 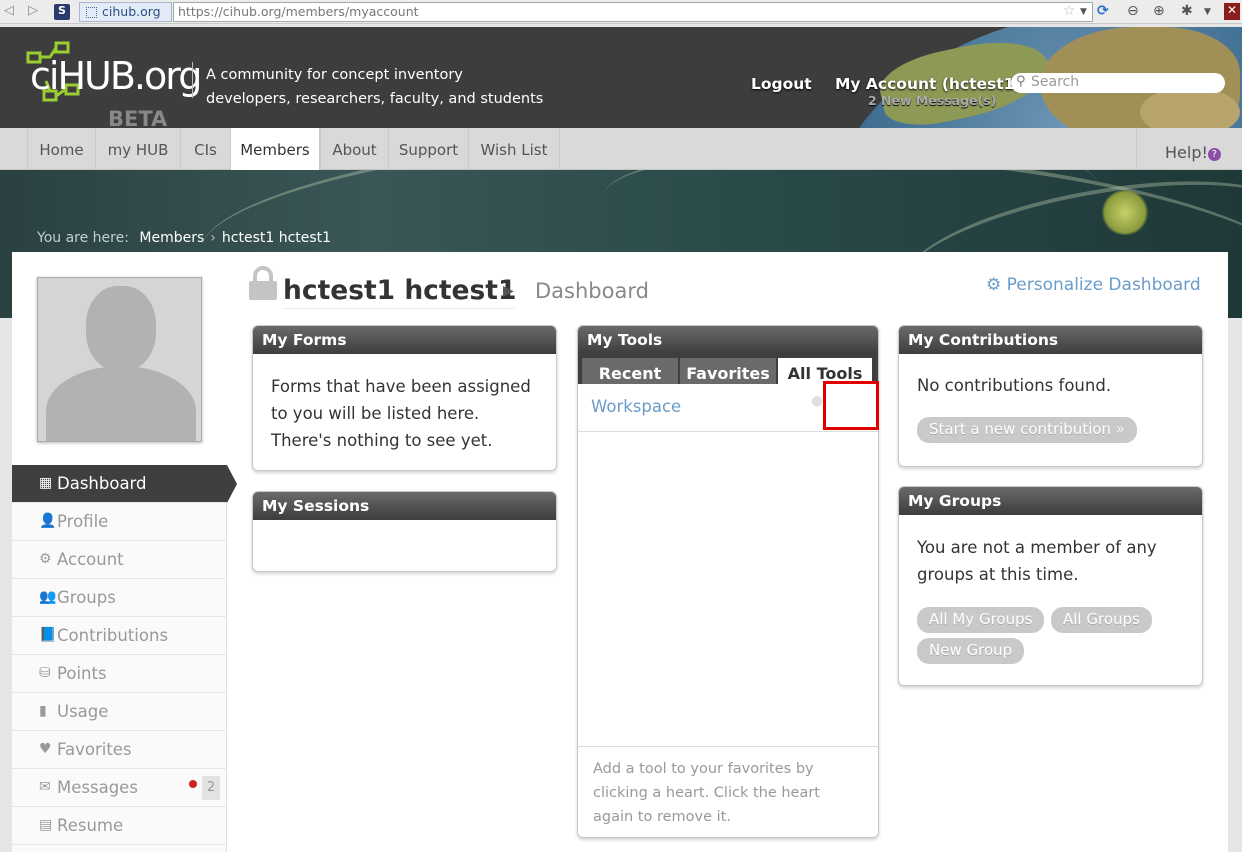 What do you see at coordinates (82, 673) in the screenshot?
I see `sidebar-item-label: Points` at bounding box center [82, 673].